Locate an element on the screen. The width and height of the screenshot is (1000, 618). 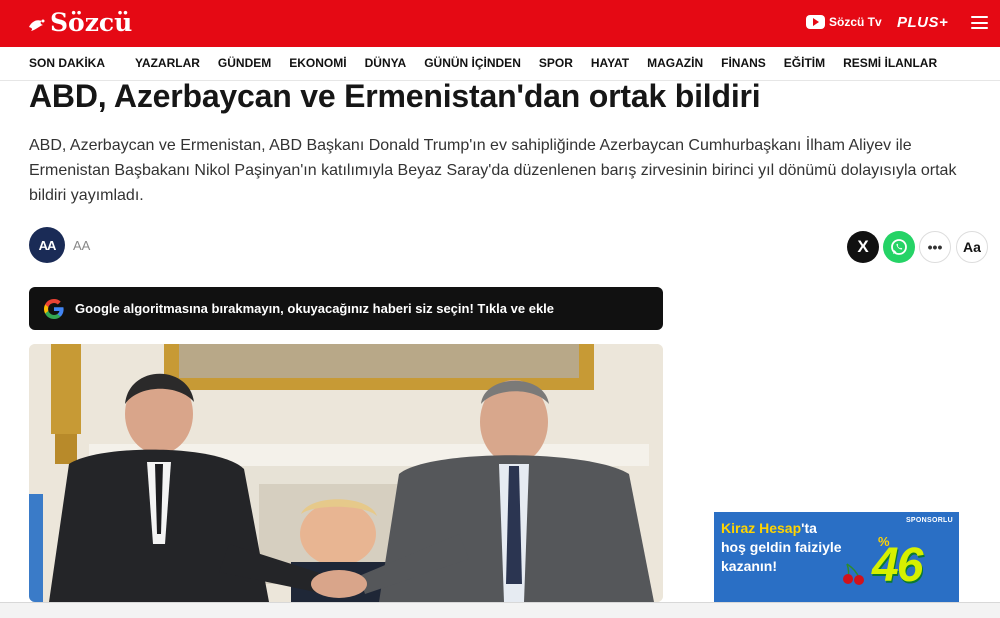
nav-item-magazin: MAGAZİN is located at coordinates (675, 63).